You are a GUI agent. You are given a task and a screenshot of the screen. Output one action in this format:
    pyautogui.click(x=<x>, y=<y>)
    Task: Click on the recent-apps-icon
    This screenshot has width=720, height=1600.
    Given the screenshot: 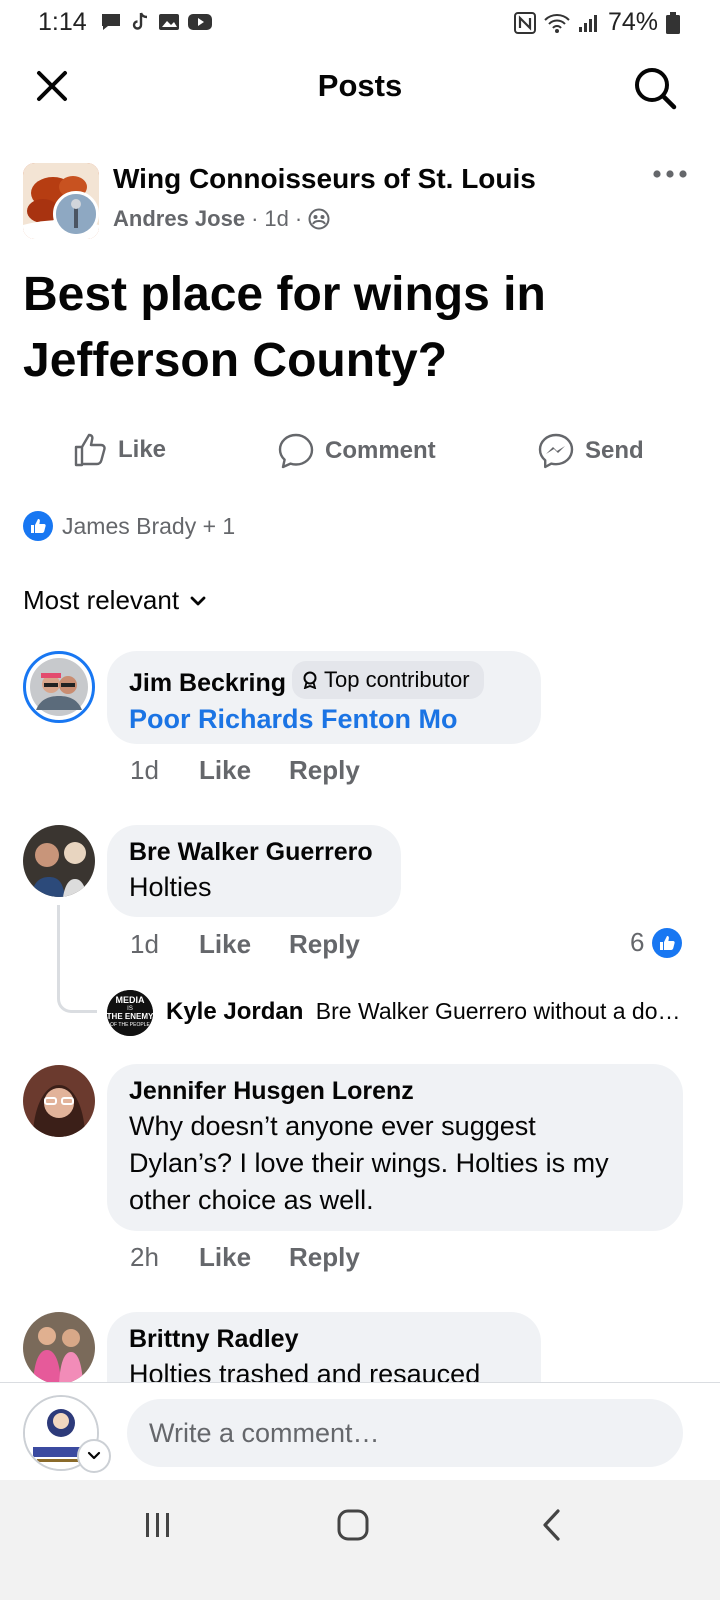 What is the action you would take?
    pyautogui.click(x=158, y=1525)
    